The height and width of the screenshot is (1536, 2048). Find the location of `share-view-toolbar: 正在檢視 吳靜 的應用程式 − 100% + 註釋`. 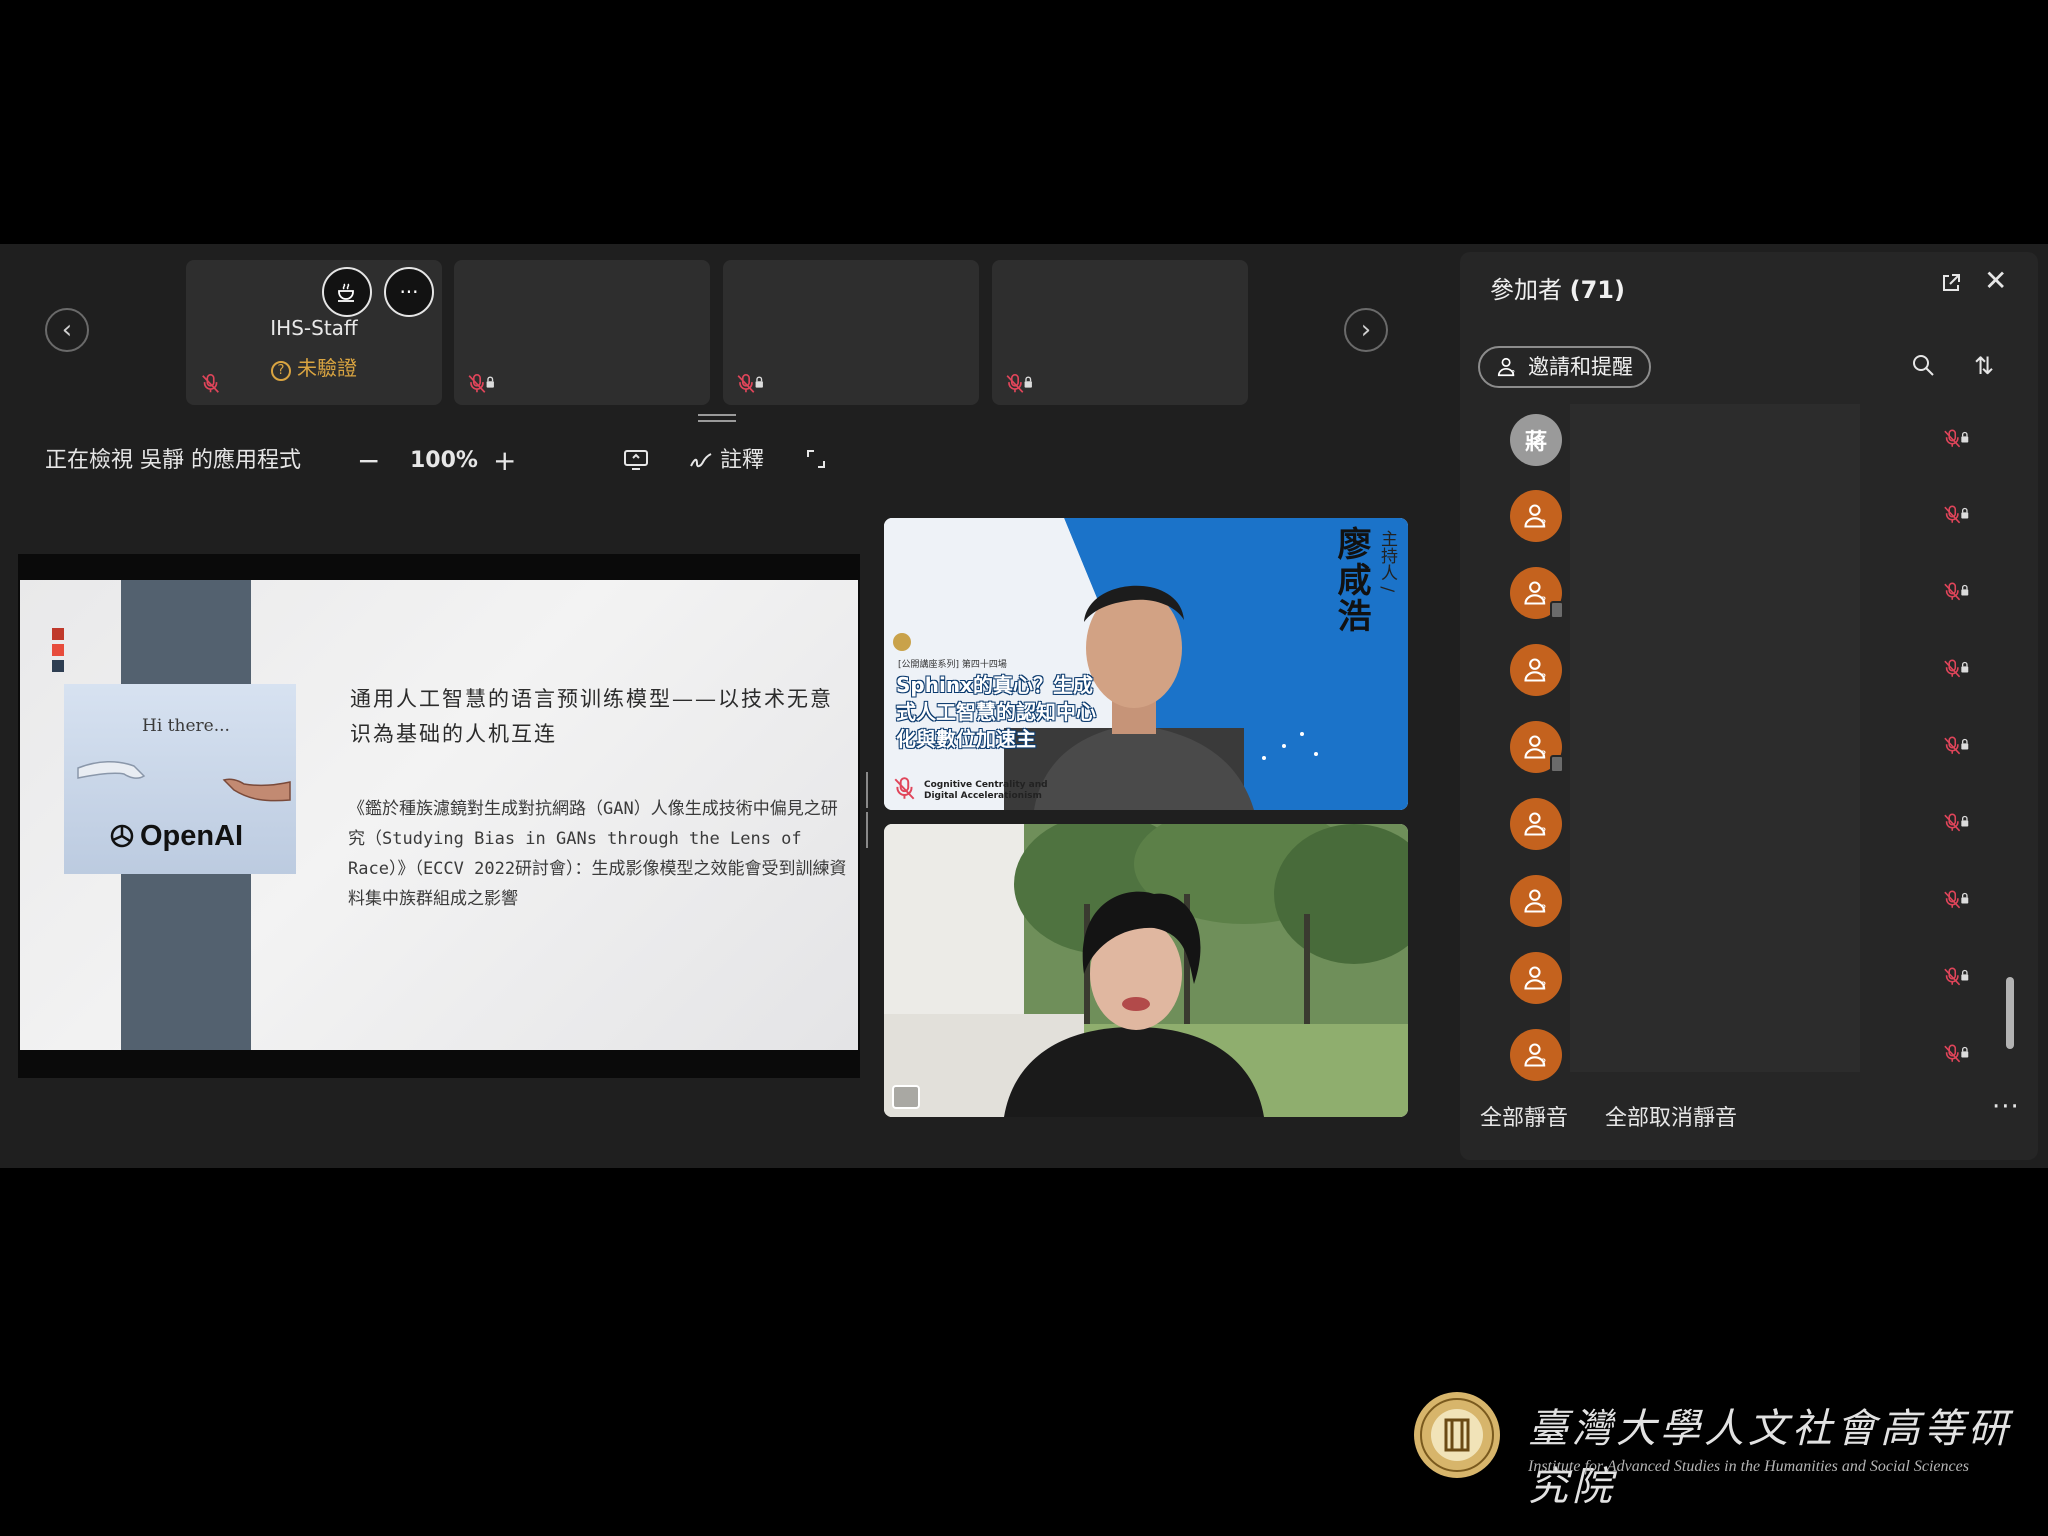

share-view-toolbar: 正在檢視 吳靜 的應用程式 − 100% + 註釋 is located at coordinates (445, 461).